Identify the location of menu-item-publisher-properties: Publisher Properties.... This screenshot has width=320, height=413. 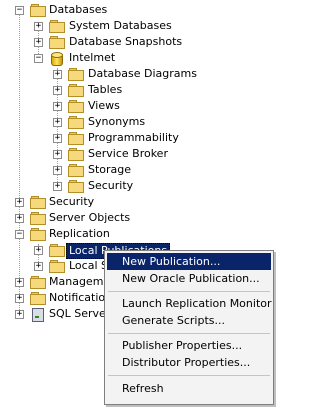
(189, 345).